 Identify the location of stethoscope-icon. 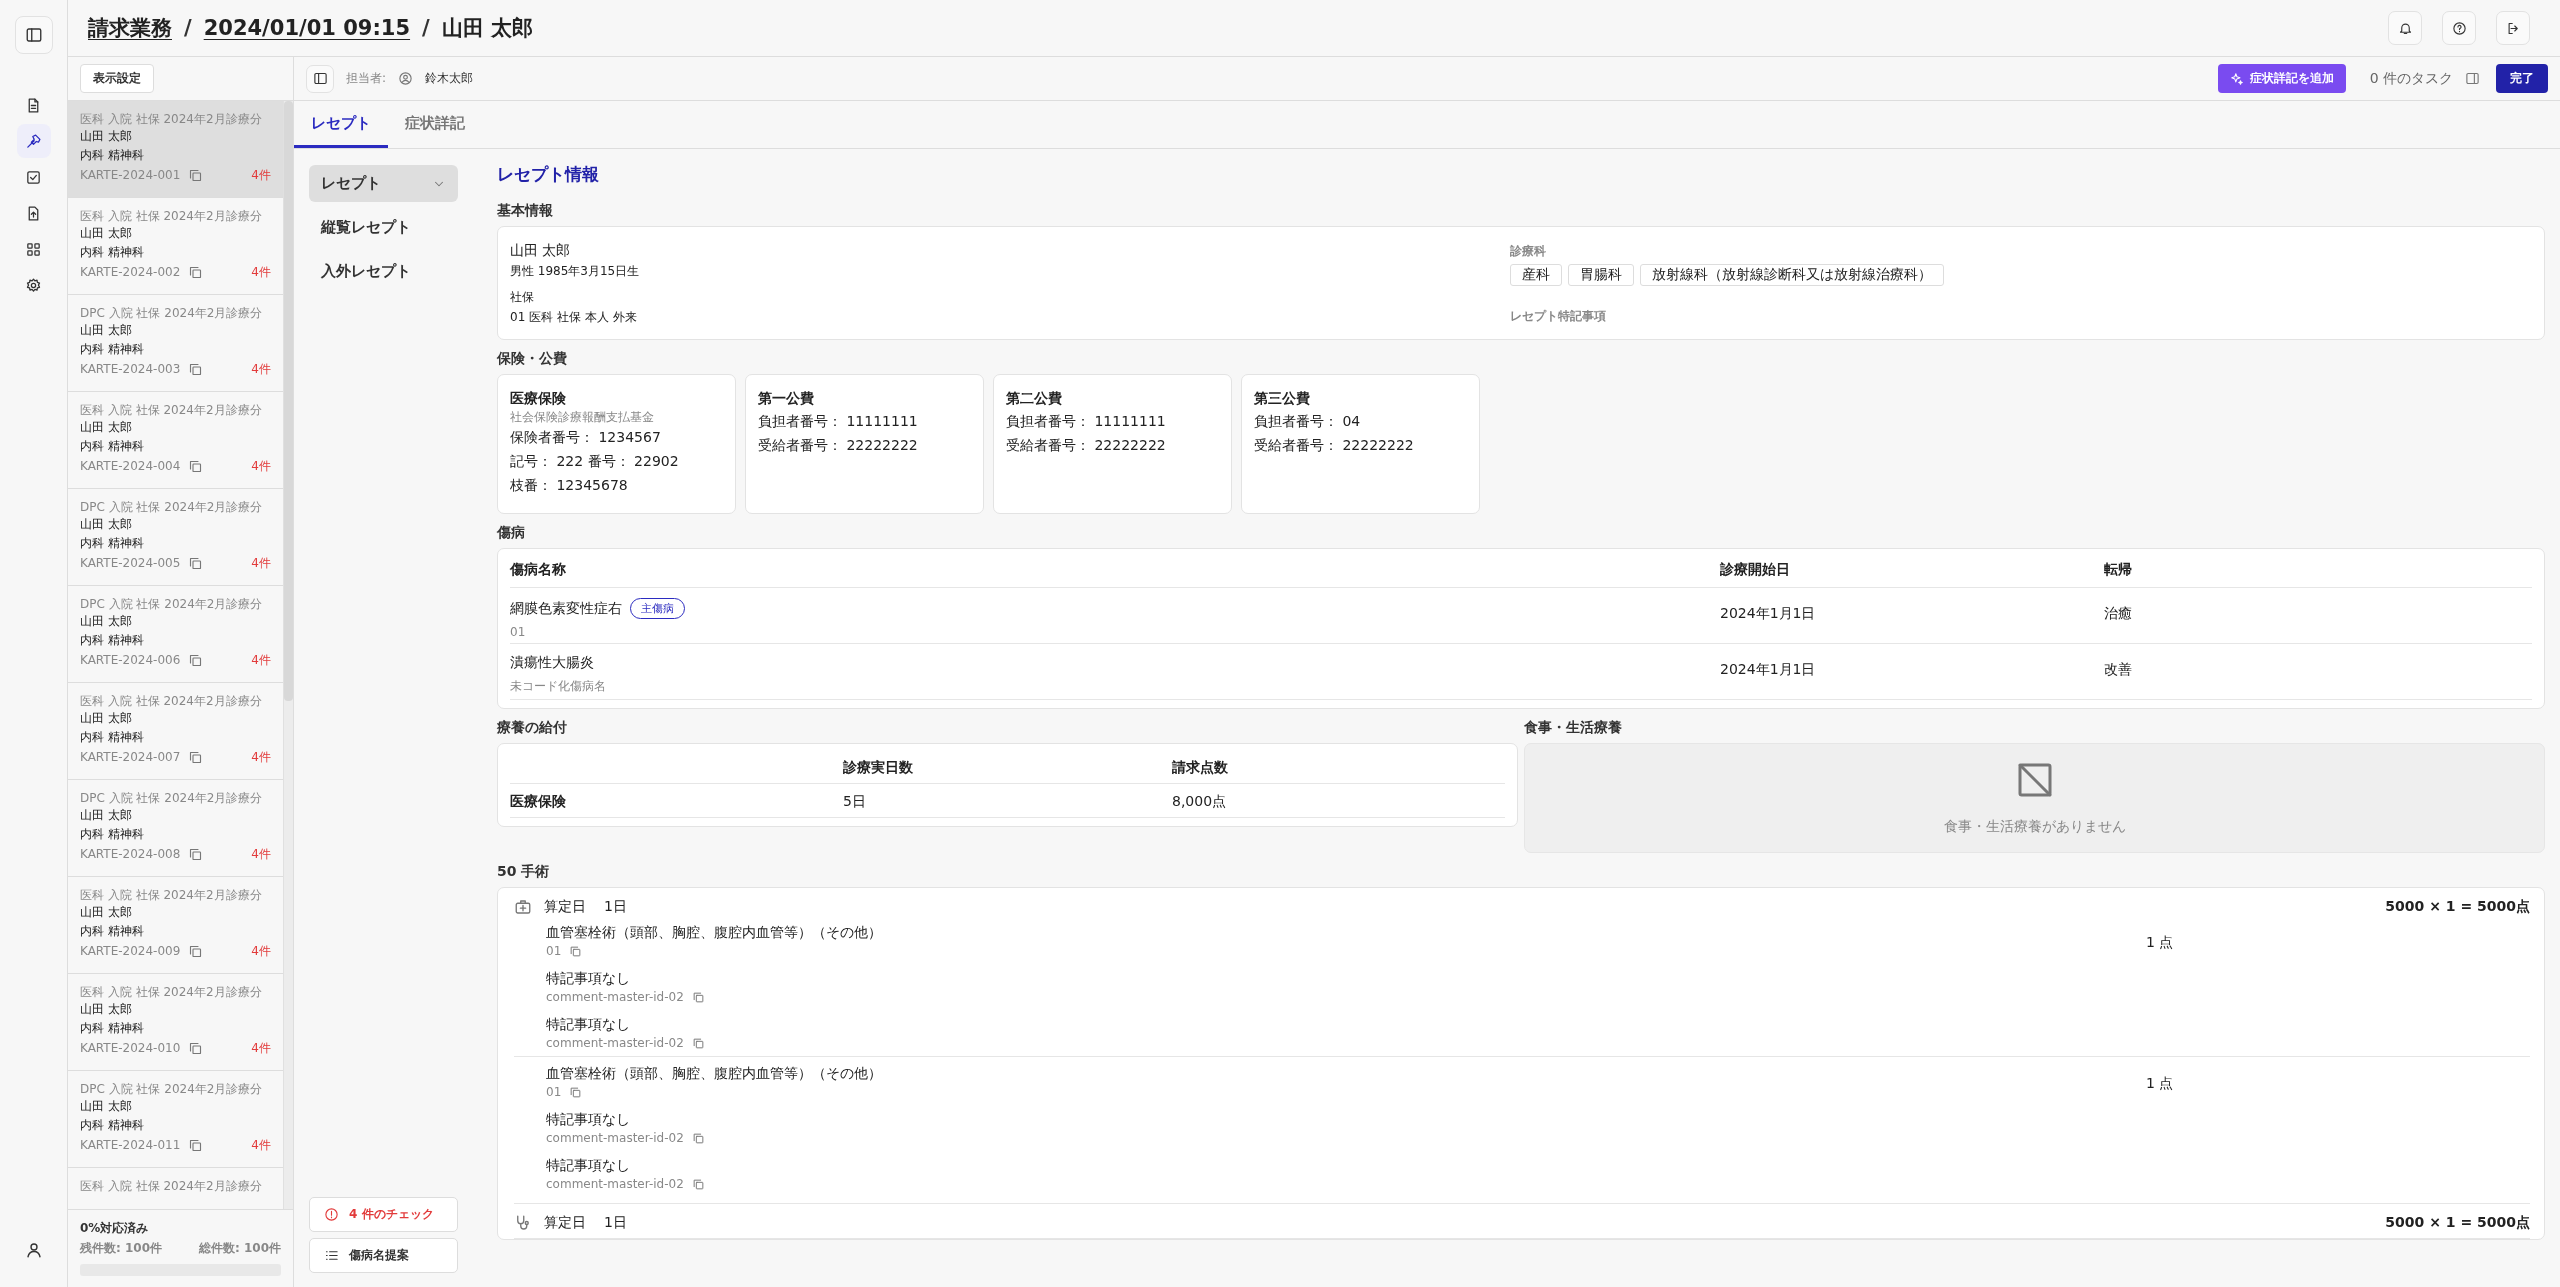
(523, 1223).